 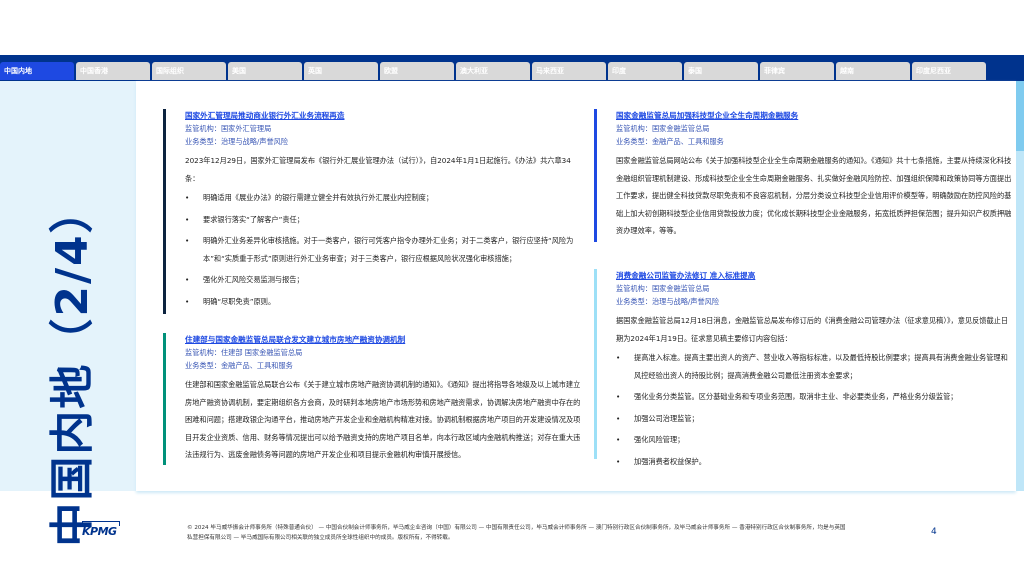 What do you see at coordinates (37, 71) in the screenshot?
I see `tab-china-mainland: 中国内地` at bounding box center [37, 71].